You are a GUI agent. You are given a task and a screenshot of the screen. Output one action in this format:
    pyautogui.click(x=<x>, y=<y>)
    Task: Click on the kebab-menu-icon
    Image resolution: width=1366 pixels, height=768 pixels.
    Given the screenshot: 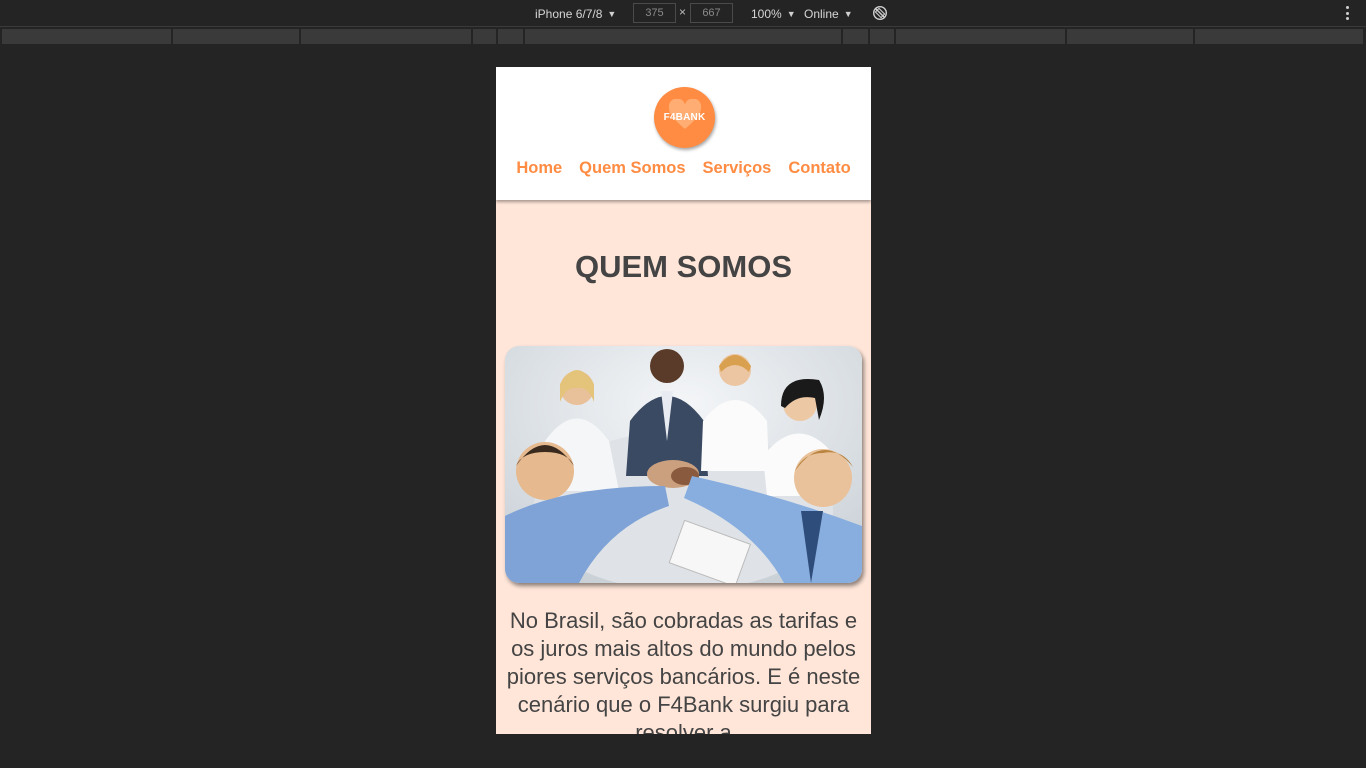 What is the action you would take?
    pyautogui.click(x=1347, y=13)
    